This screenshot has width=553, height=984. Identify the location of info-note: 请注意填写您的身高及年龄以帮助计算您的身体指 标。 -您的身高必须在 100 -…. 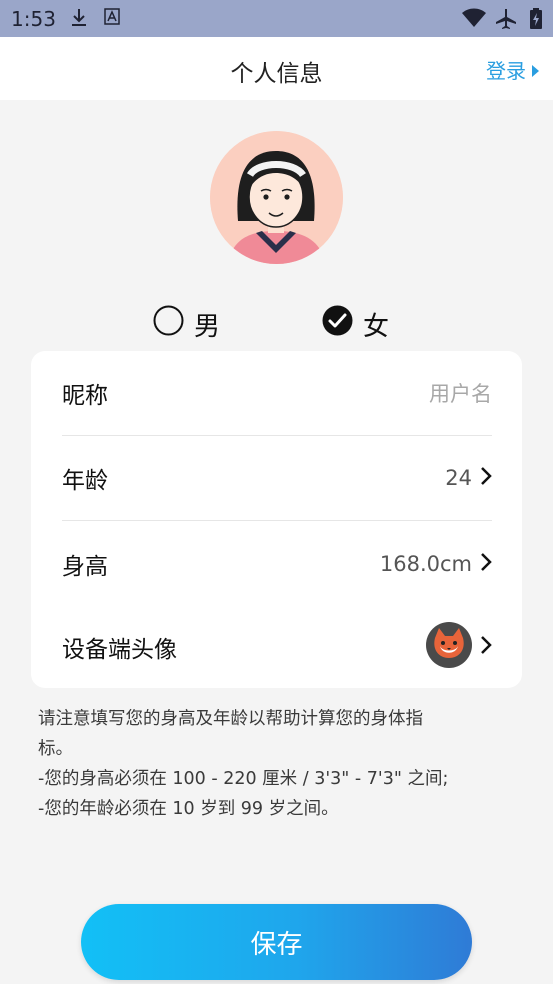
(273, 764).